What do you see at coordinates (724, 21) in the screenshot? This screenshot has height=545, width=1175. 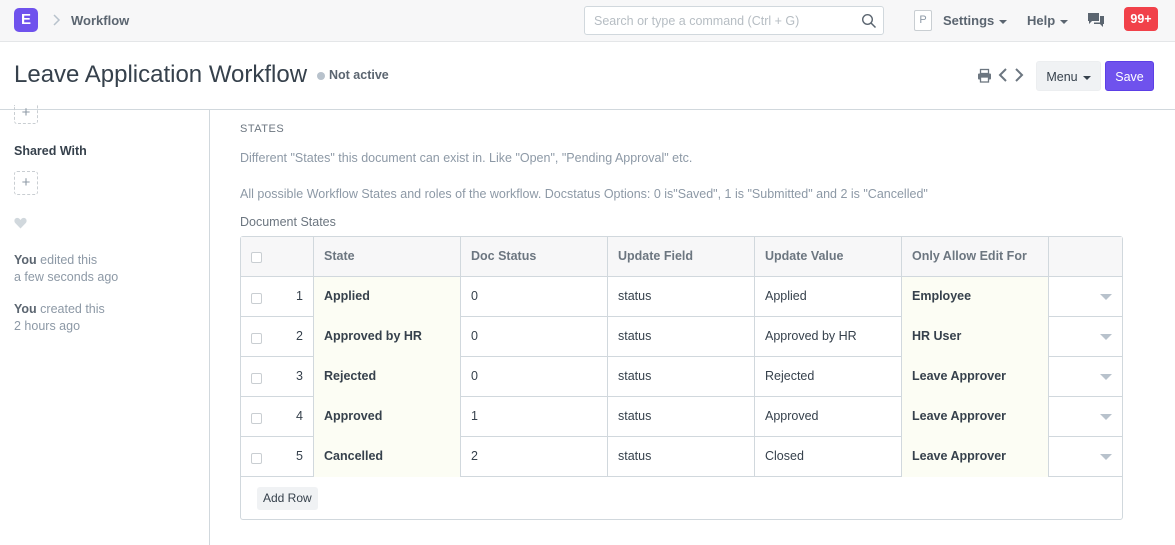 I see `search-input` at bounding box center [724, 21].